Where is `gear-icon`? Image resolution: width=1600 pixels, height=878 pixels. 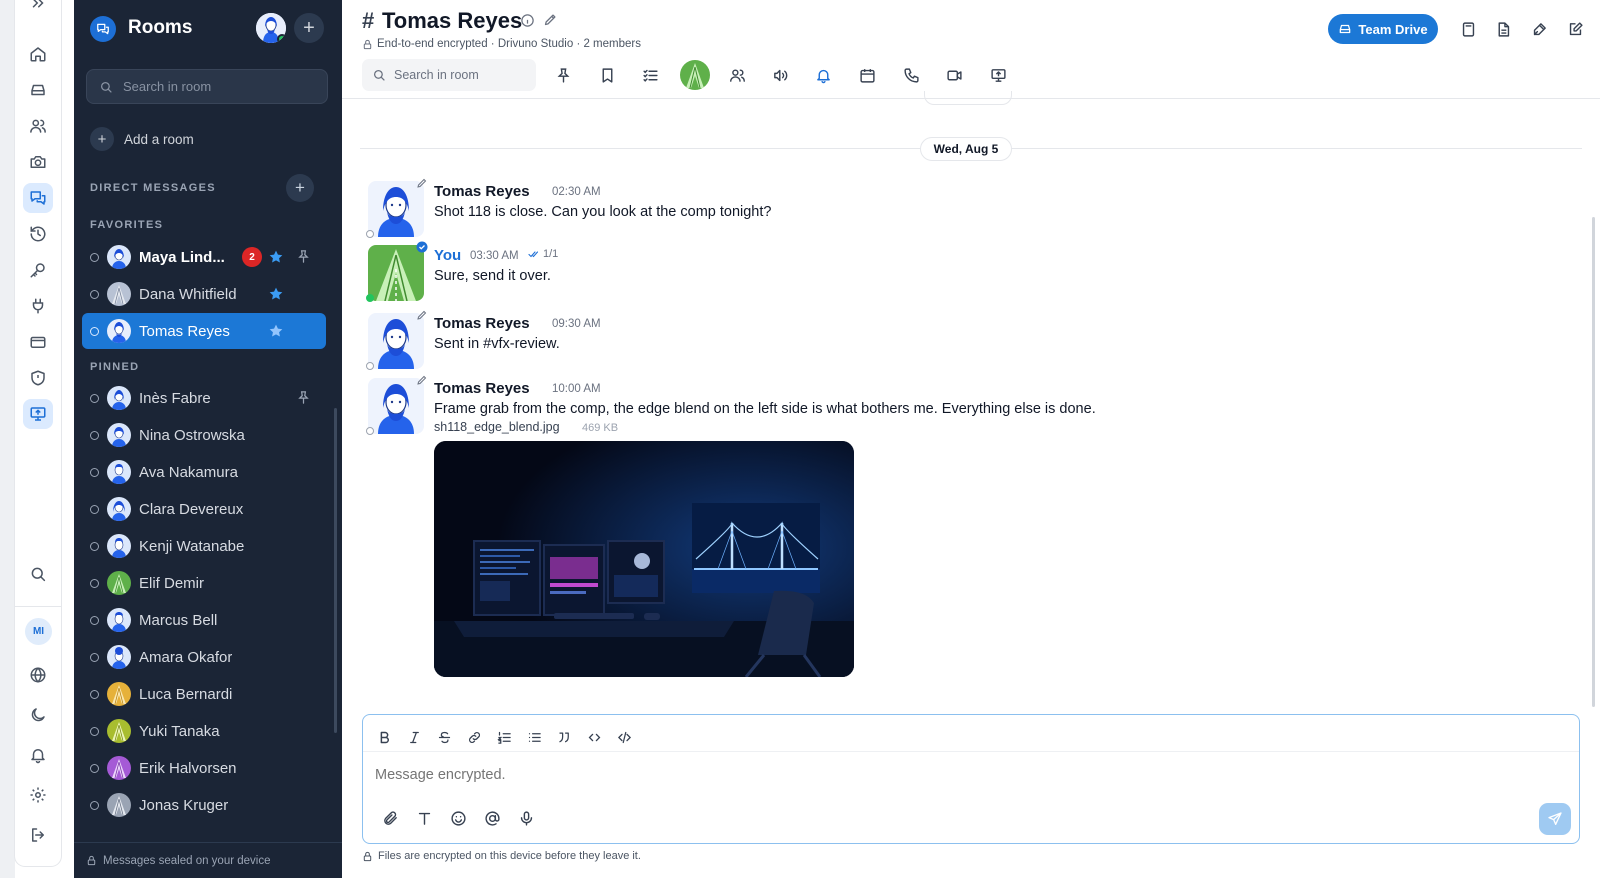
gear-icon is located at coordinates (38, 795).